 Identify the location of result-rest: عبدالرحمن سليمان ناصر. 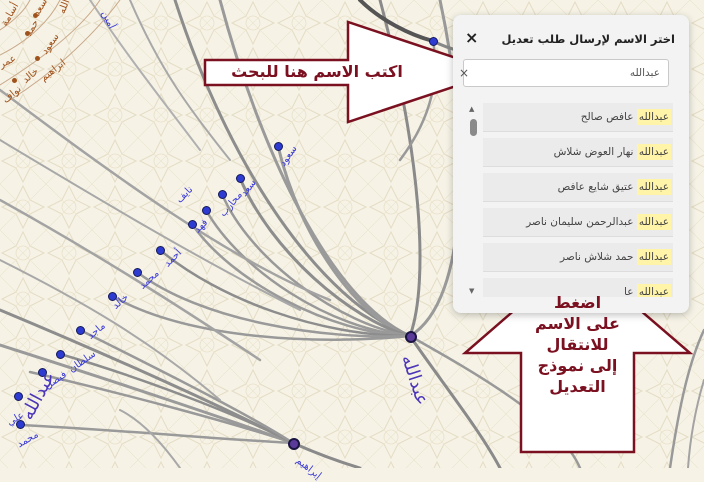
(581, 222).